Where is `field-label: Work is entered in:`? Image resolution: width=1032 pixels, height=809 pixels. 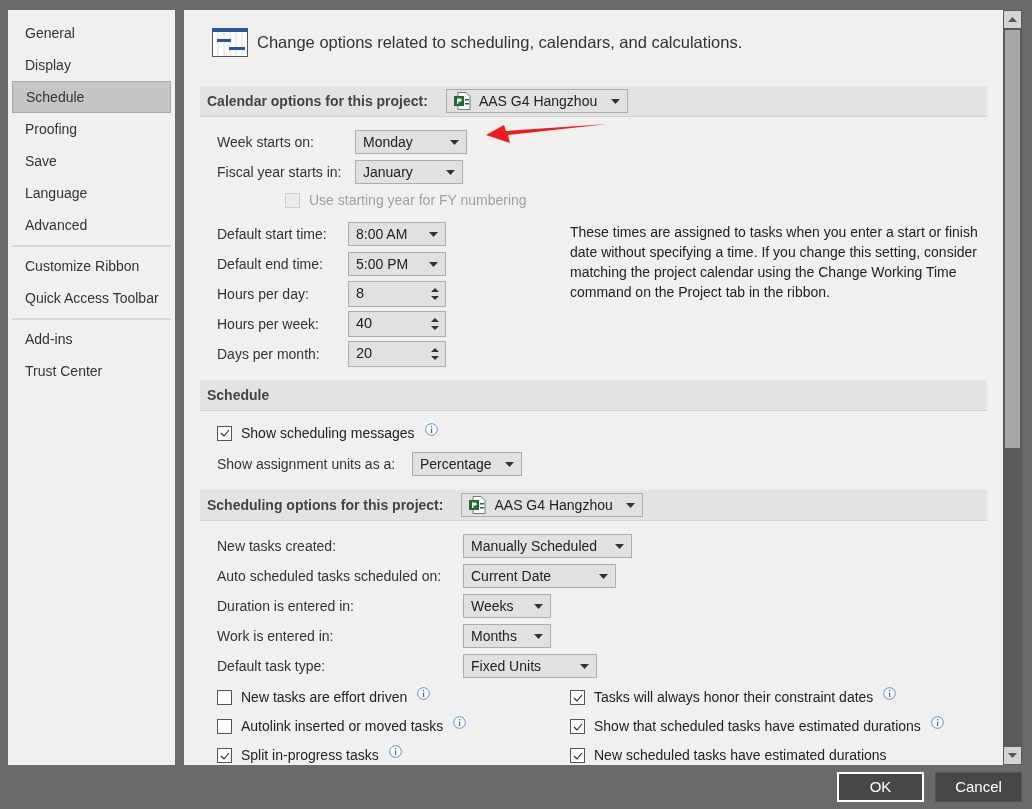
field-label: Work is entered in: is located at coordinates (276, 636).